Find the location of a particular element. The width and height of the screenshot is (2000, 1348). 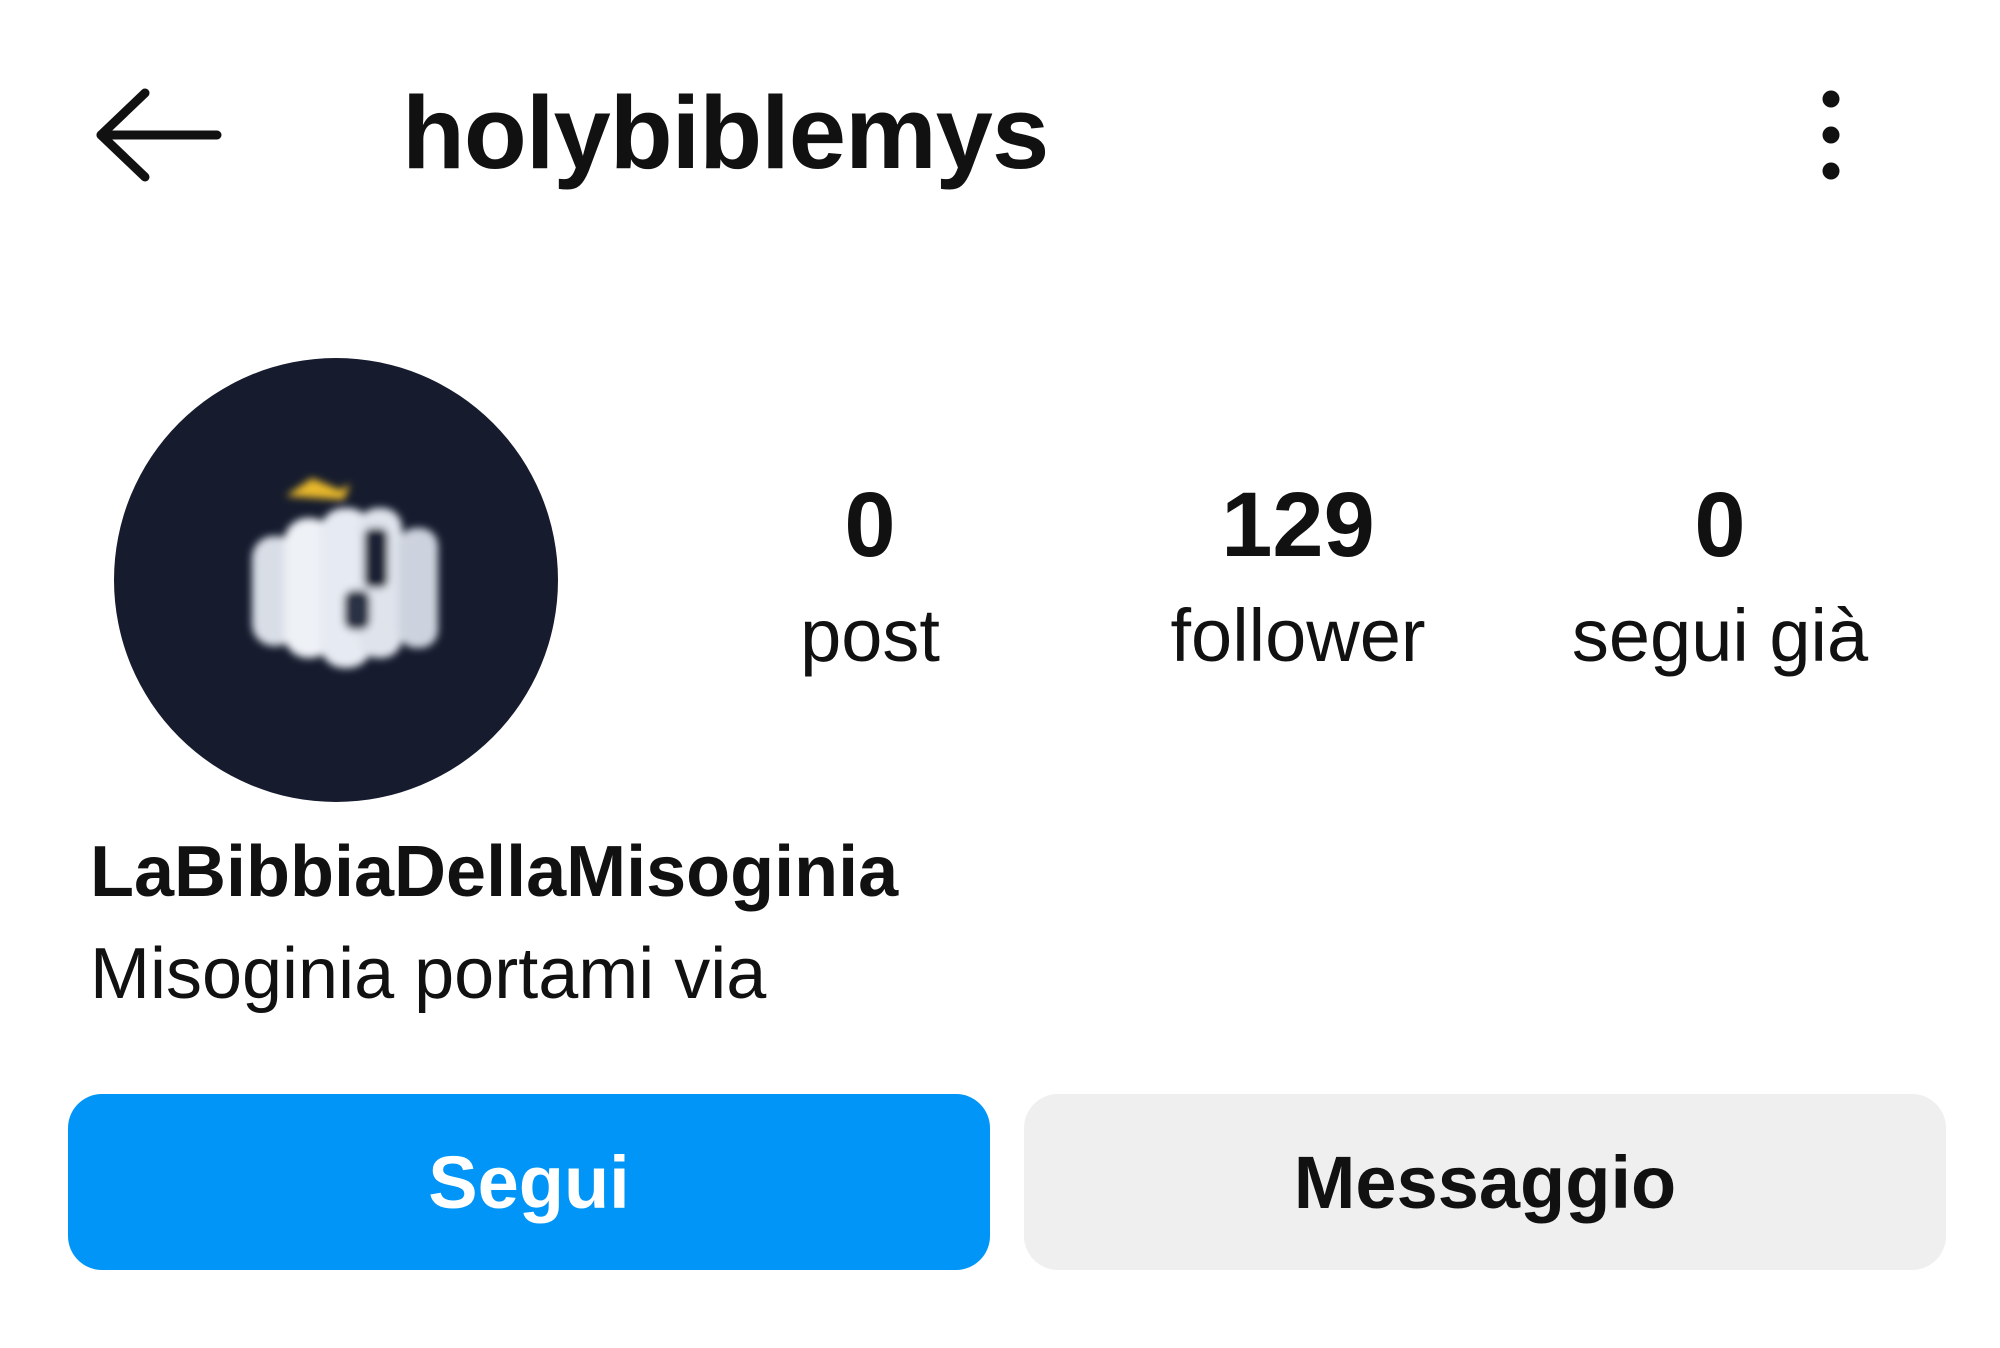

more-options-button is located at coordinates (1831, 135).